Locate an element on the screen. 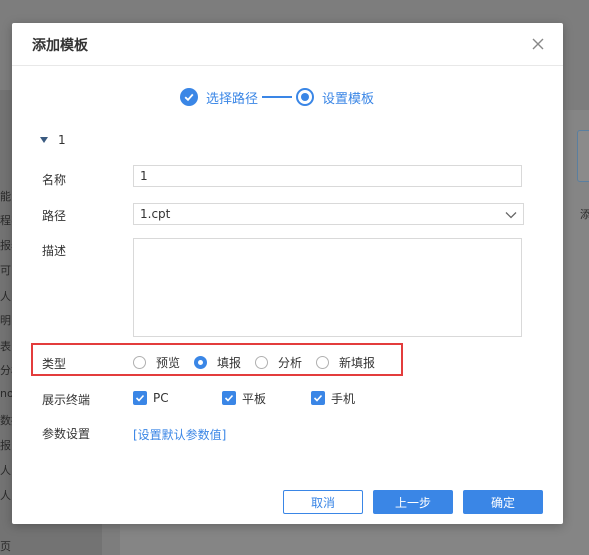  confirm-button: 确定 is located at coordinates (503, 502).